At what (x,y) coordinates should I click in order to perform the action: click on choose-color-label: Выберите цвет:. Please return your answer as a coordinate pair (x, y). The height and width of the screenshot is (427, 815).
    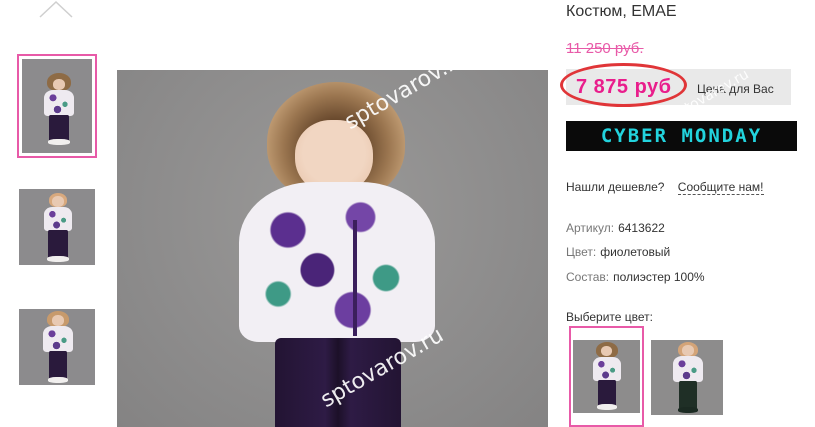
    Looking at the image, I should click on (610, 317).